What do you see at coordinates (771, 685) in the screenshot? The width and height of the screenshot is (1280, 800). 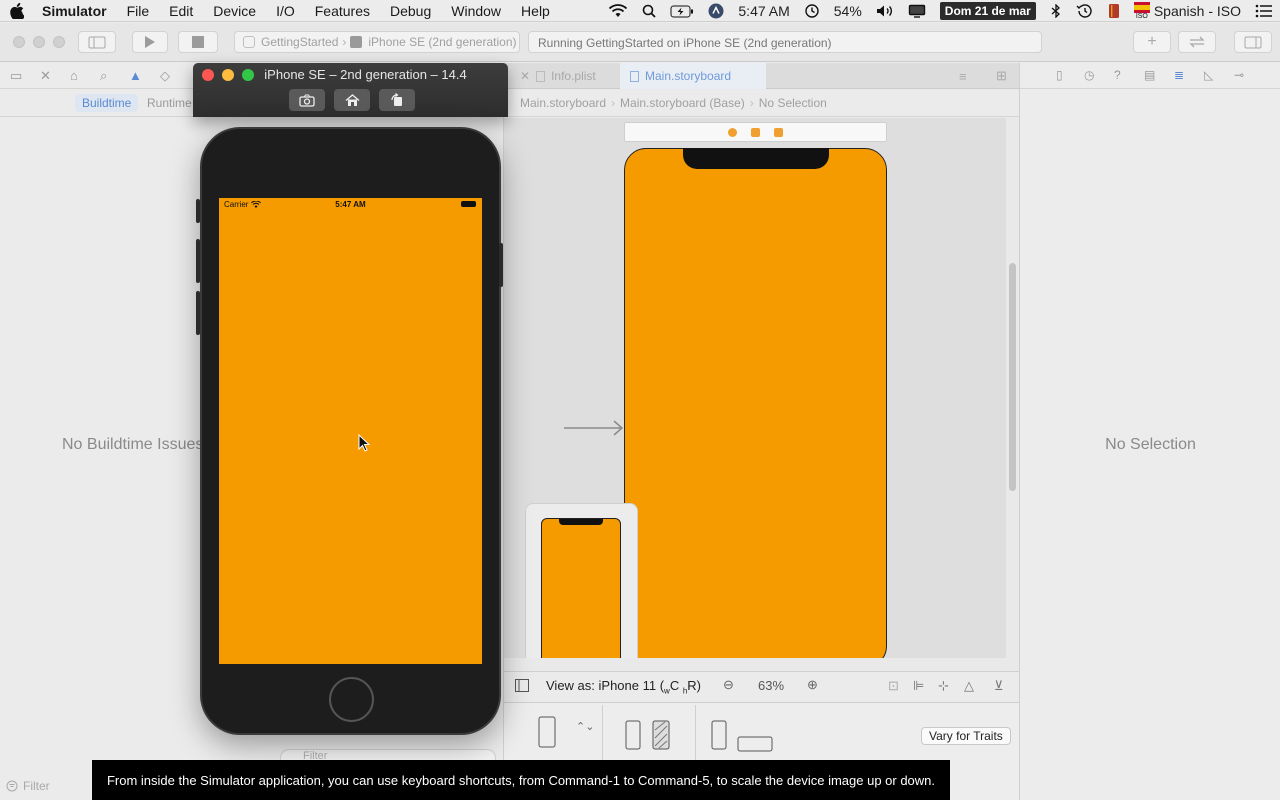 I see `zoom-level: 63%` at bounding box center [771, 685].